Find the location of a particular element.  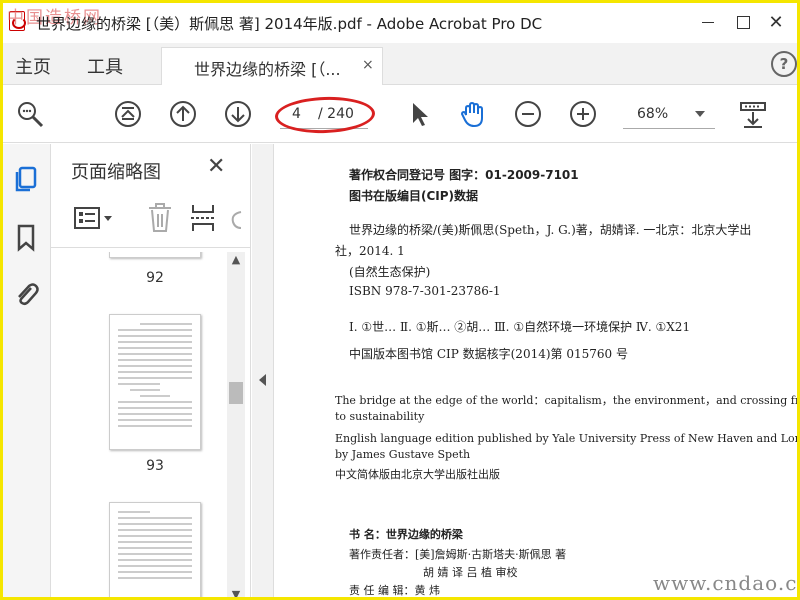

zoom-dropdown: 68% is located at coordinates (669, 114).